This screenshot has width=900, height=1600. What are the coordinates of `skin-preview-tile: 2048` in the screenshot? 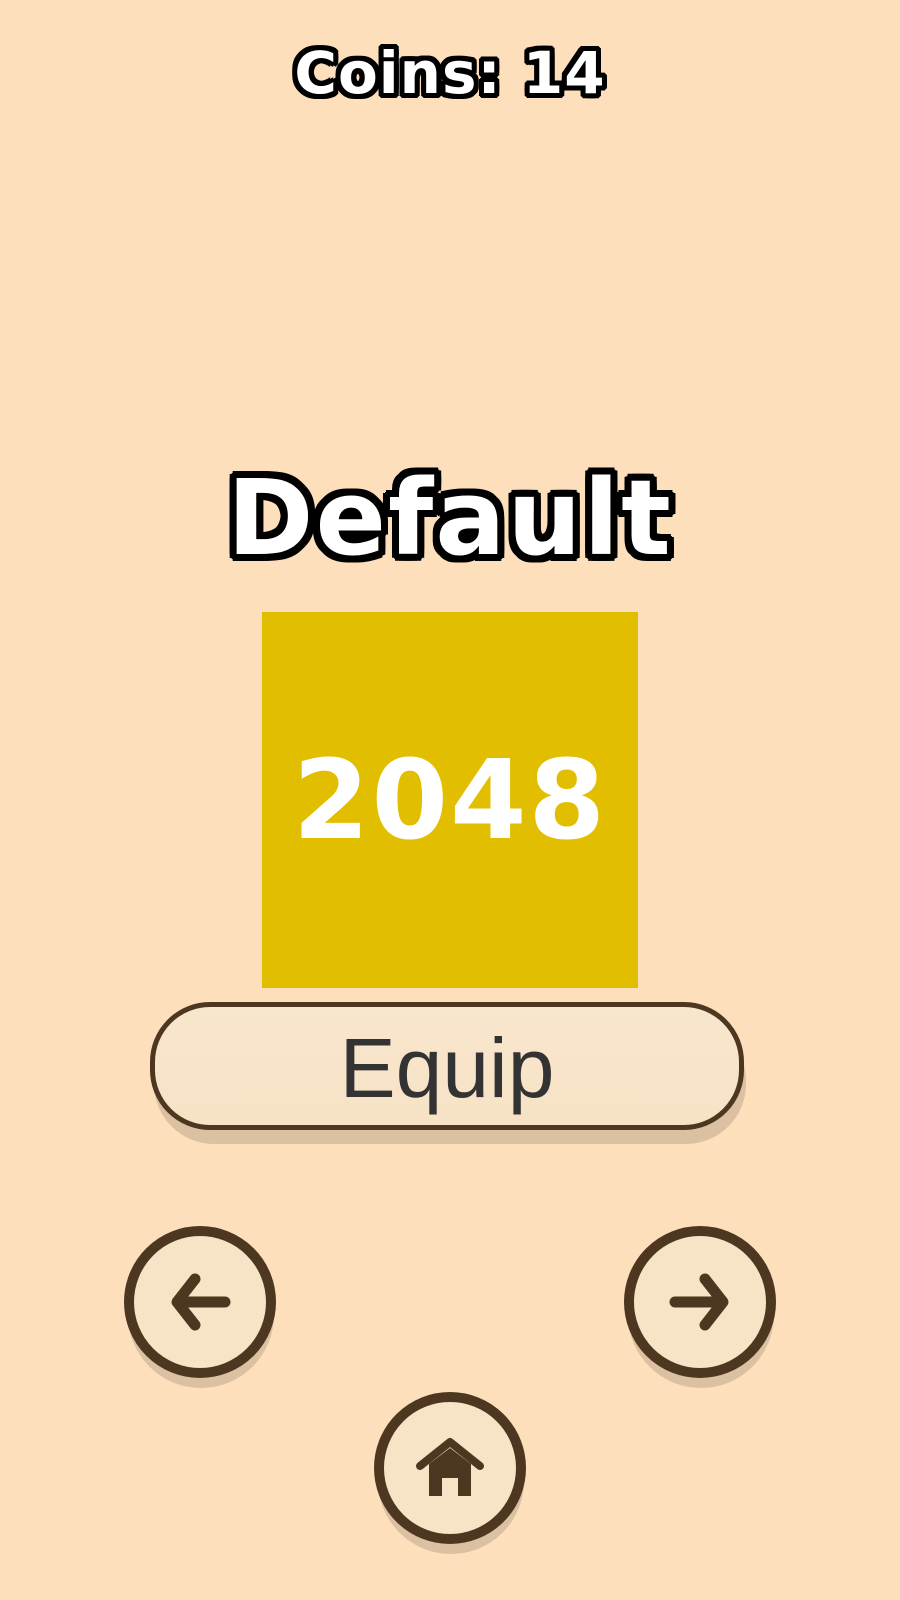 It's located at (450, 800).